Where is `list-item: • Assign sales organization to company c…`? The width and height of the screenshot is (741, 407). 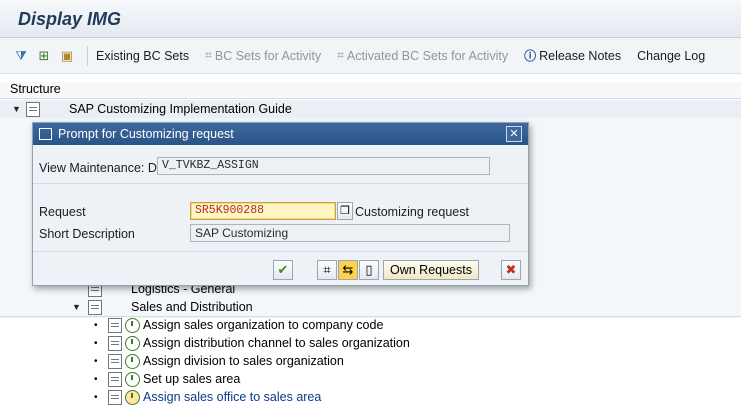 list-item: • Assign sales organization to company c… is located at coordinates (238, 325).